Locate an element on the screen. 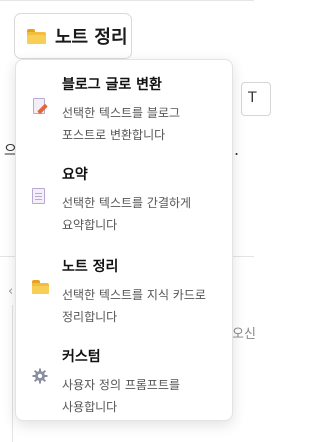  background-input: T is located at coordinates (256, 99).